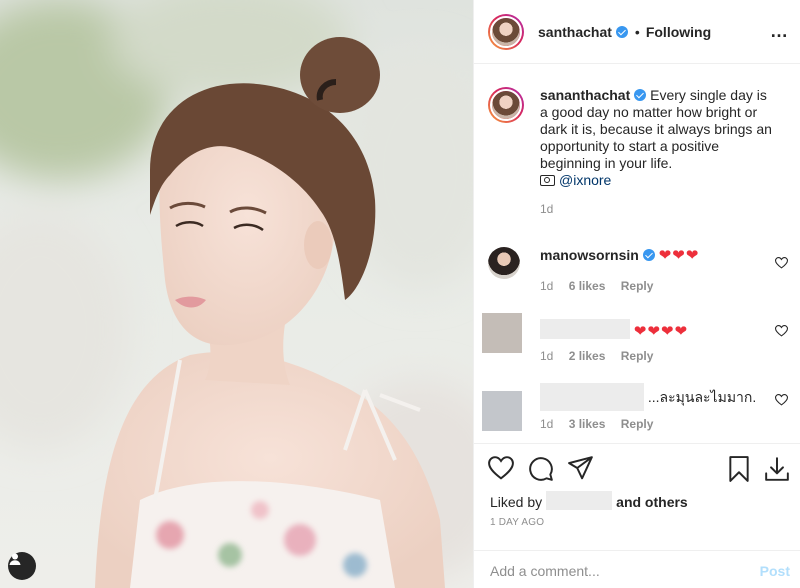  What do you see at coordinates (637, 569) in the screenshot?
I see `add-comment-bar: Add a comment... Post` at bounding box center [637, 569].